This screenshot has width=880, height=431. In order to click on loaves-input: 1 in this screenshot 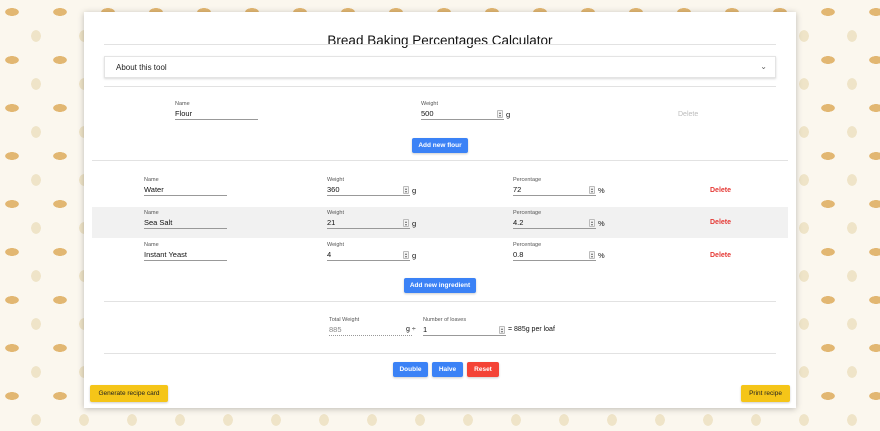, I will do `click(464, 330)`.